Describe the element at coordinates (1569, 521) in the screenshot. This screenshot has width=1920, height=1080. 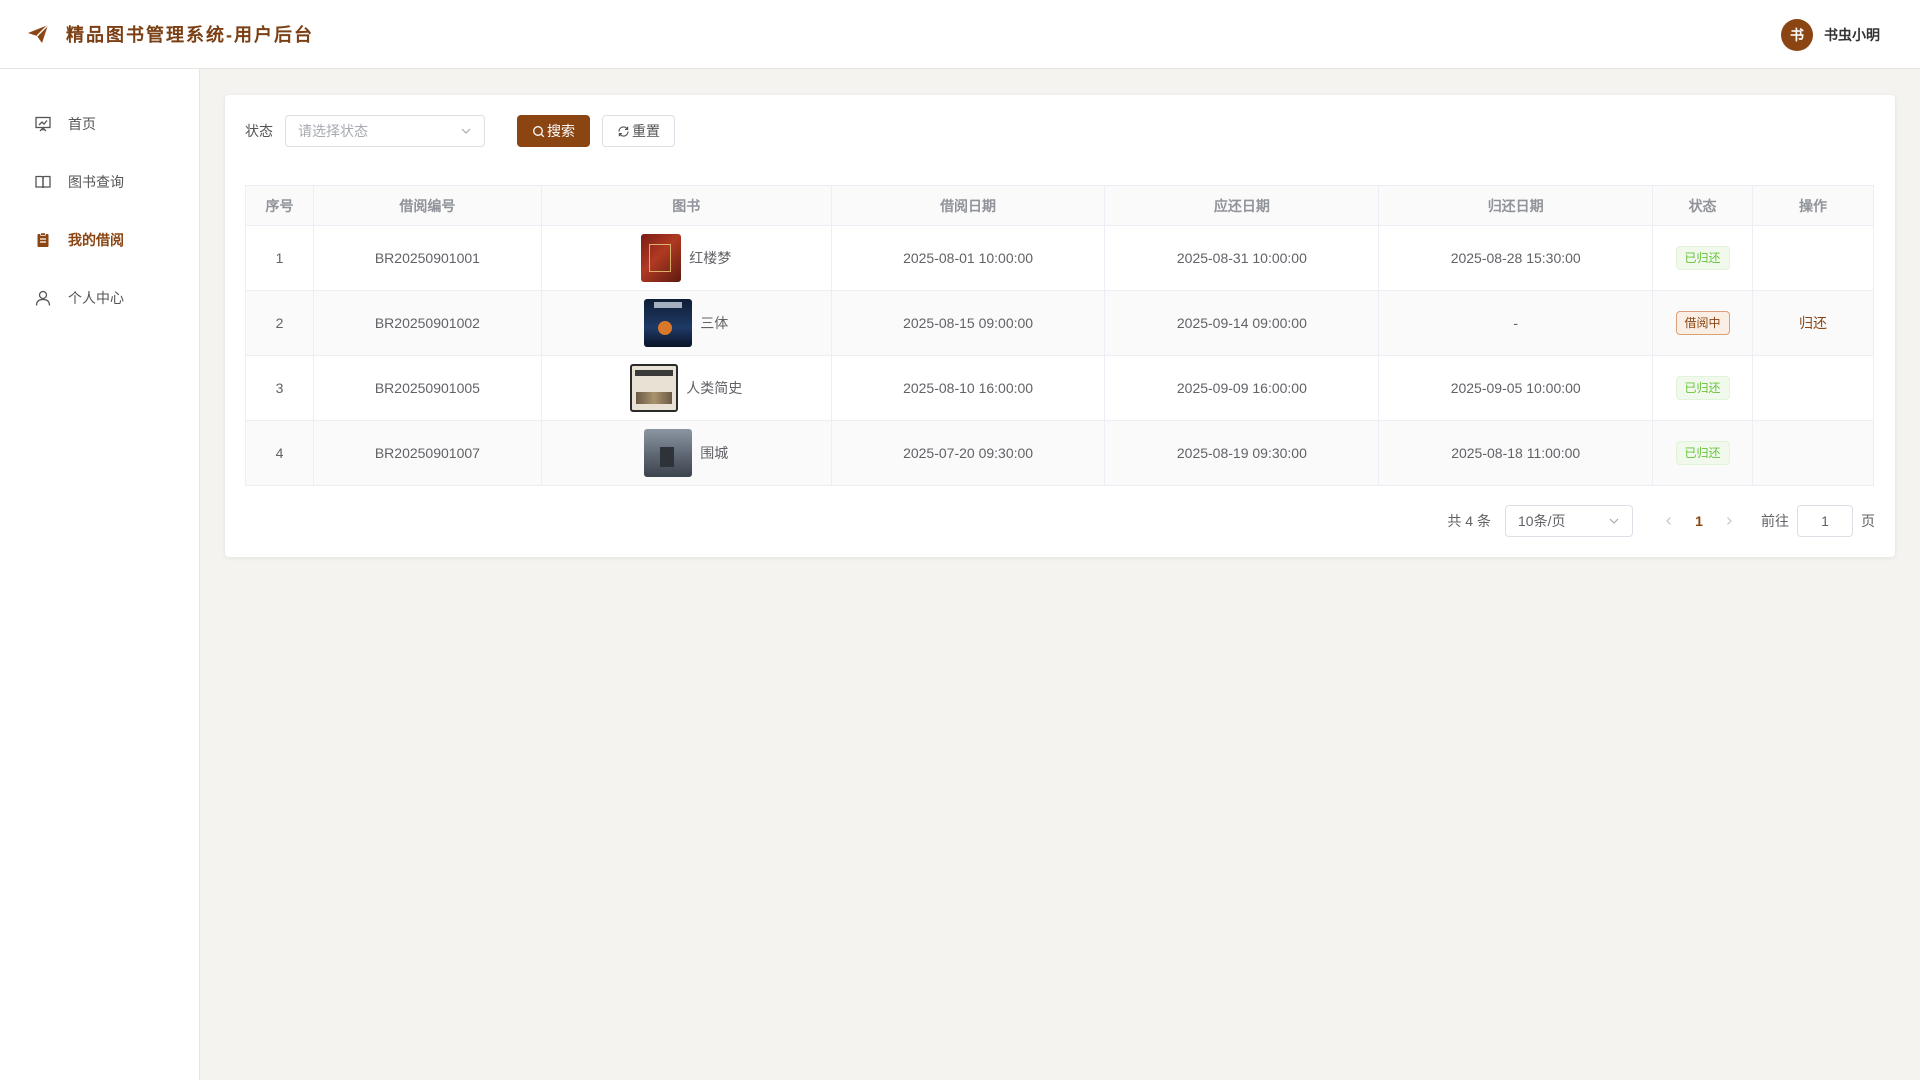
I see `page-size-select: 10条/页` at that location.